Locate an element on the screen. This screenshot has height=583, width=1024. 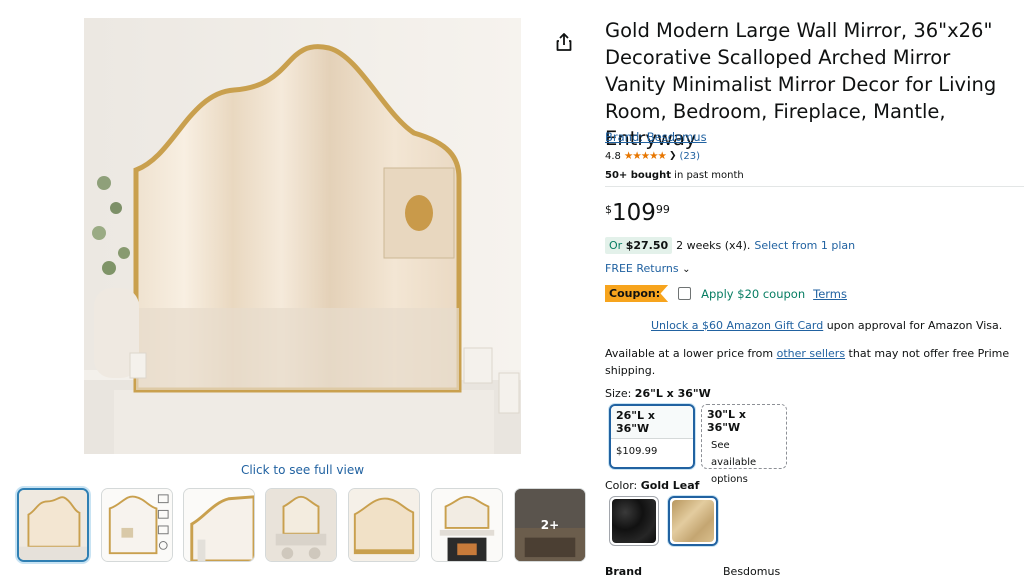
size-option-26x36: 26"L x 36"W $109.99 is located at coordinates (652, 436).